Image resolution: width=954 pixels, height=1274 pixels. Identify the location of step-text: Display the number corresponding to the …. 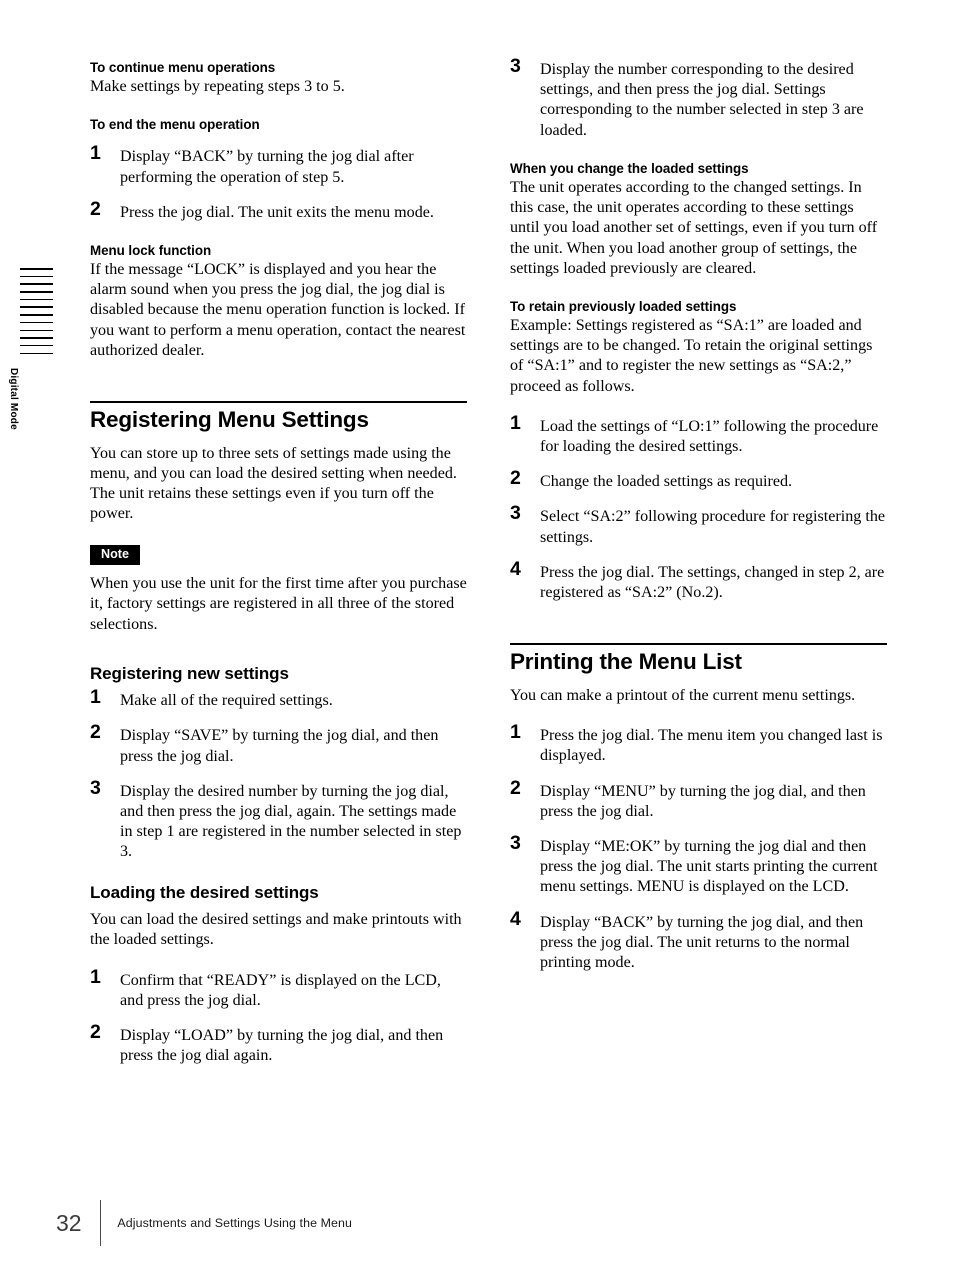
(702, 100).